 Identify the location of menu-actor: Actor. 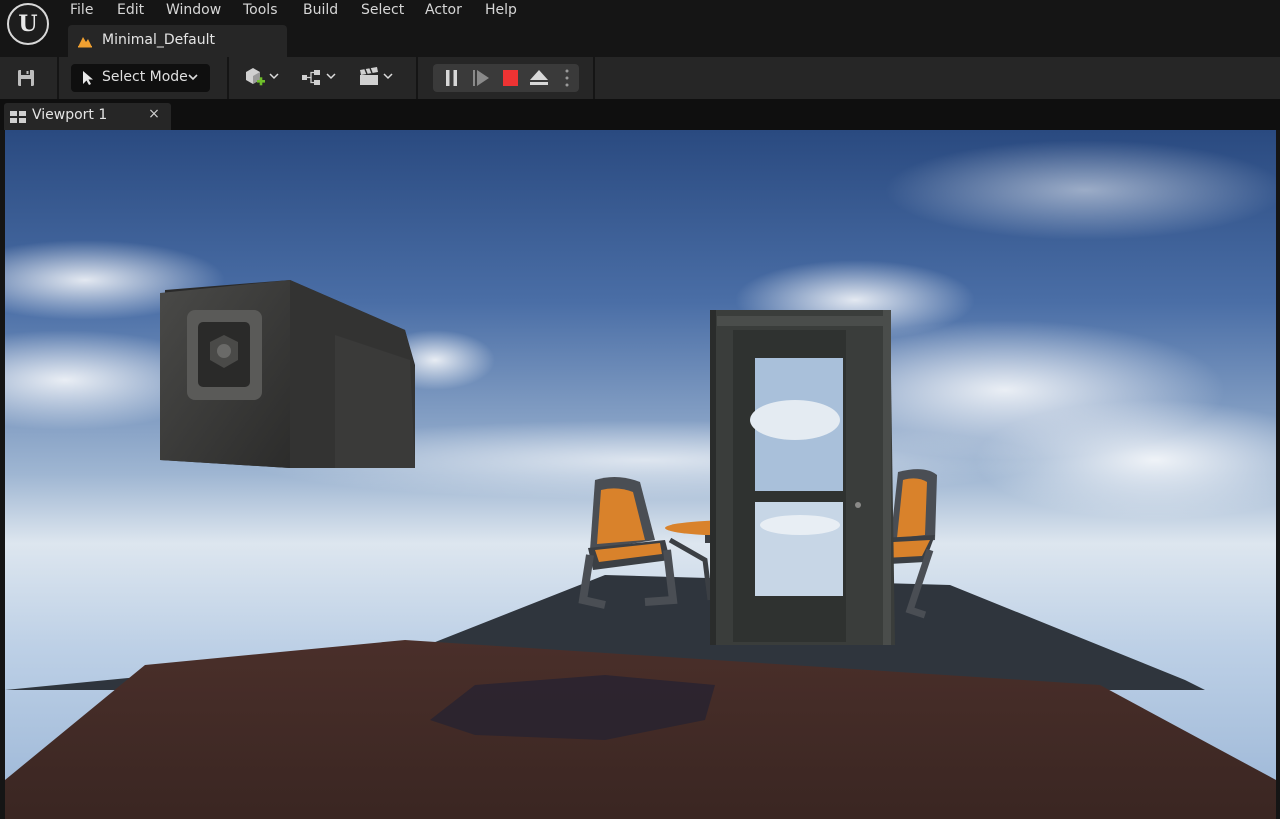
(443, 10).